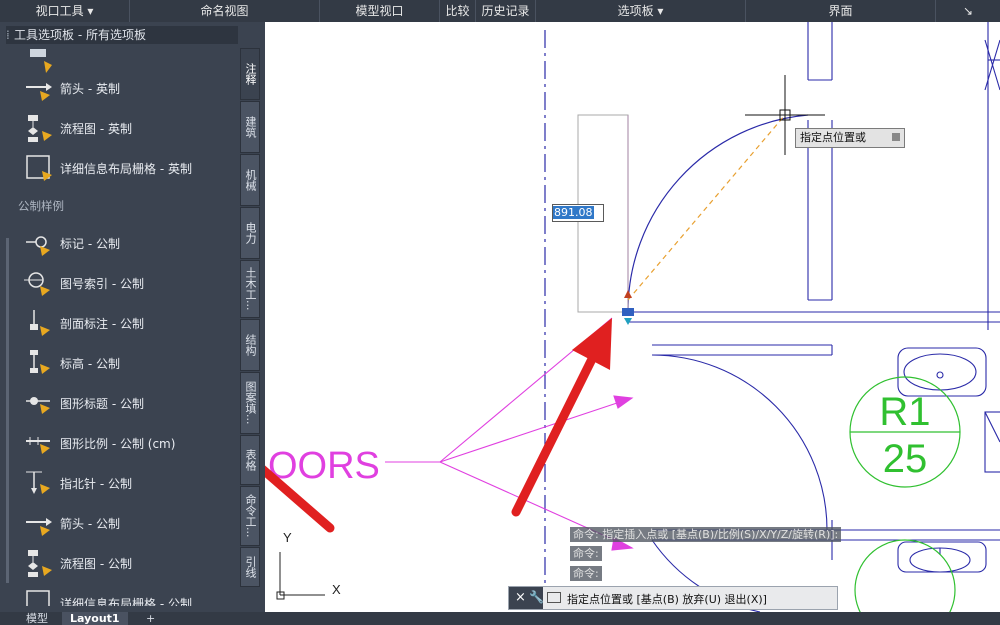  What do you see at coordinates (39, 283) in the screenshot?
I see `drawing-index-icon` at bounding box center [39, 283].